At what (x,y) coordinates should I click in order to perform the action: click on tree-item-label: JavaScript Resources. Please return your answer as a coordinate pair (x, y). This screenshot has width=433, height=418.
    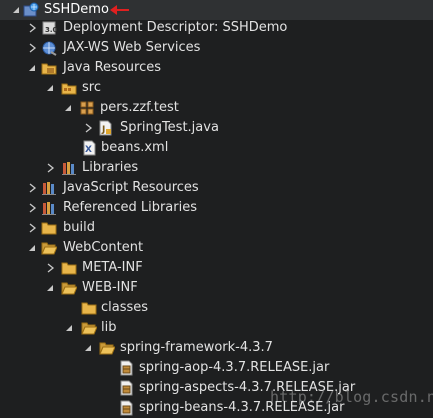
    Looking at the image, I should click on (131, 187).